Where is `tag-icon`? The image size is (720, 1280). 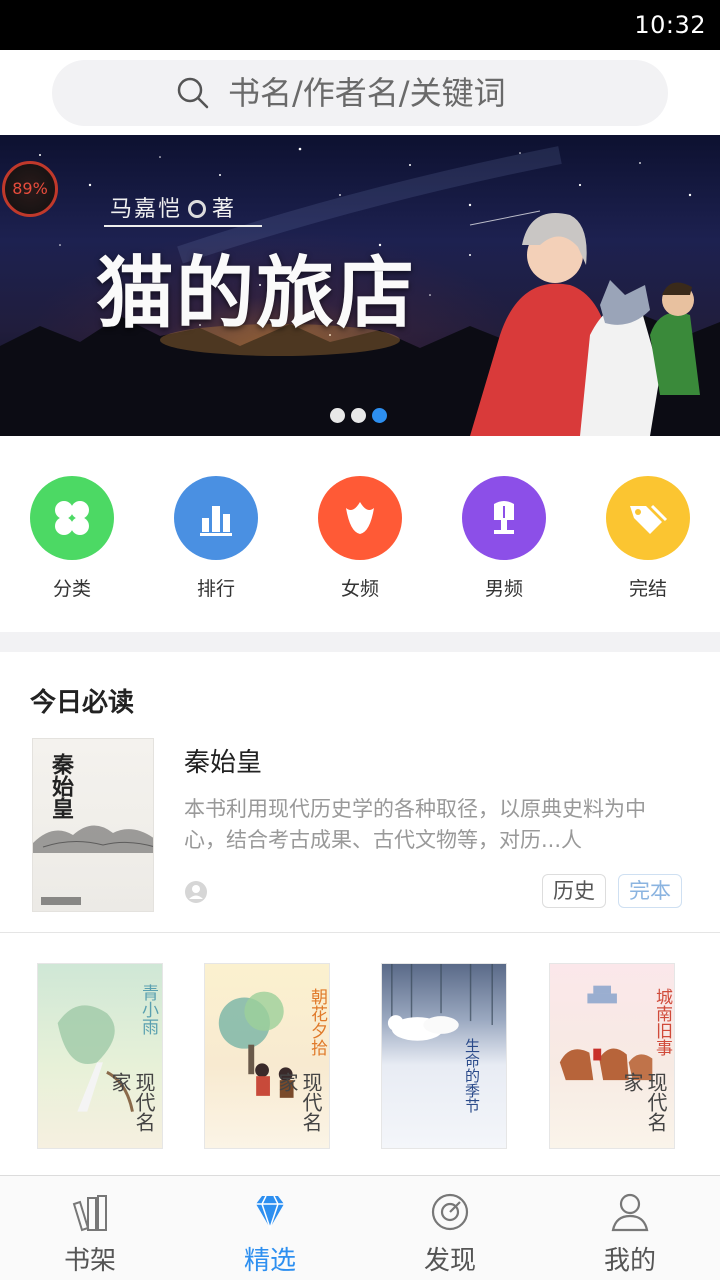 tag-icon is located at coordinates (649, 519).